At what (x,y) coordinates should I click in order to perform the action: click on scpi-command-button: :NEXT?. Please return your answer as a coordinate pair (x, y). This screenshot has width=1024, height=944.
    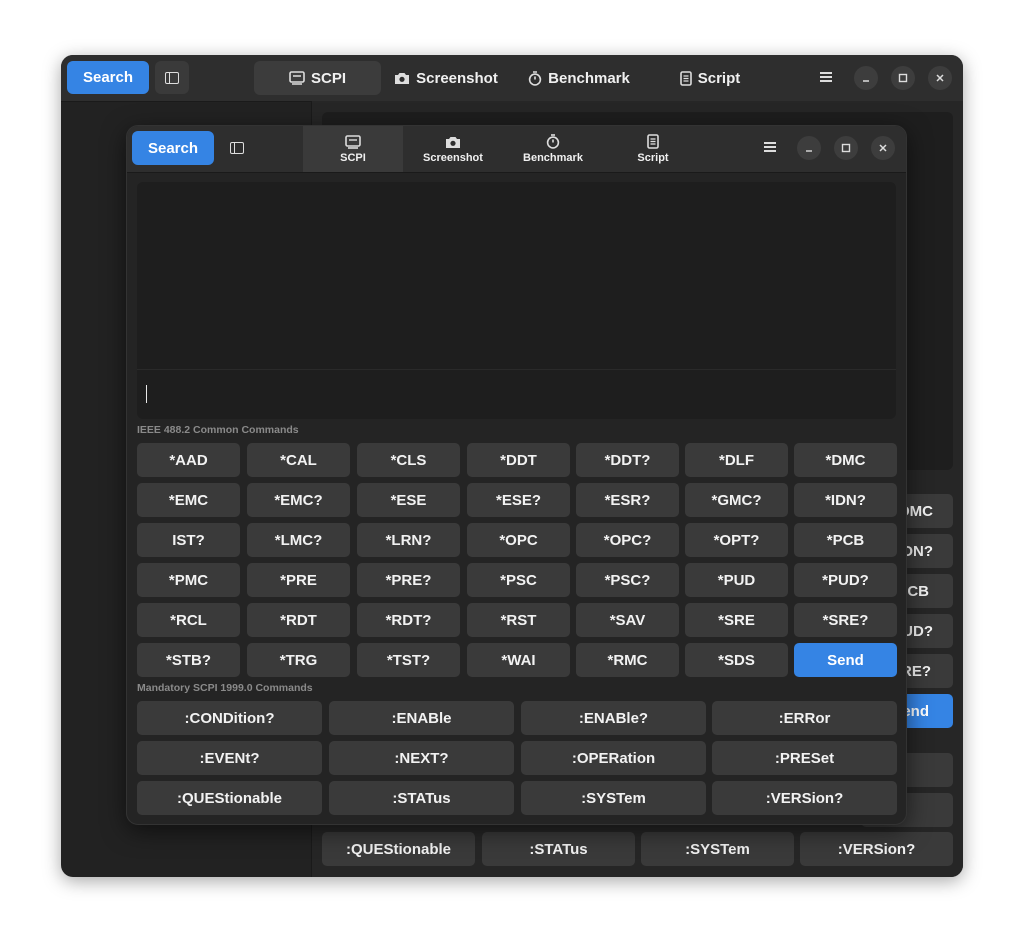
    Looking at the image, I should click on (421, 758).